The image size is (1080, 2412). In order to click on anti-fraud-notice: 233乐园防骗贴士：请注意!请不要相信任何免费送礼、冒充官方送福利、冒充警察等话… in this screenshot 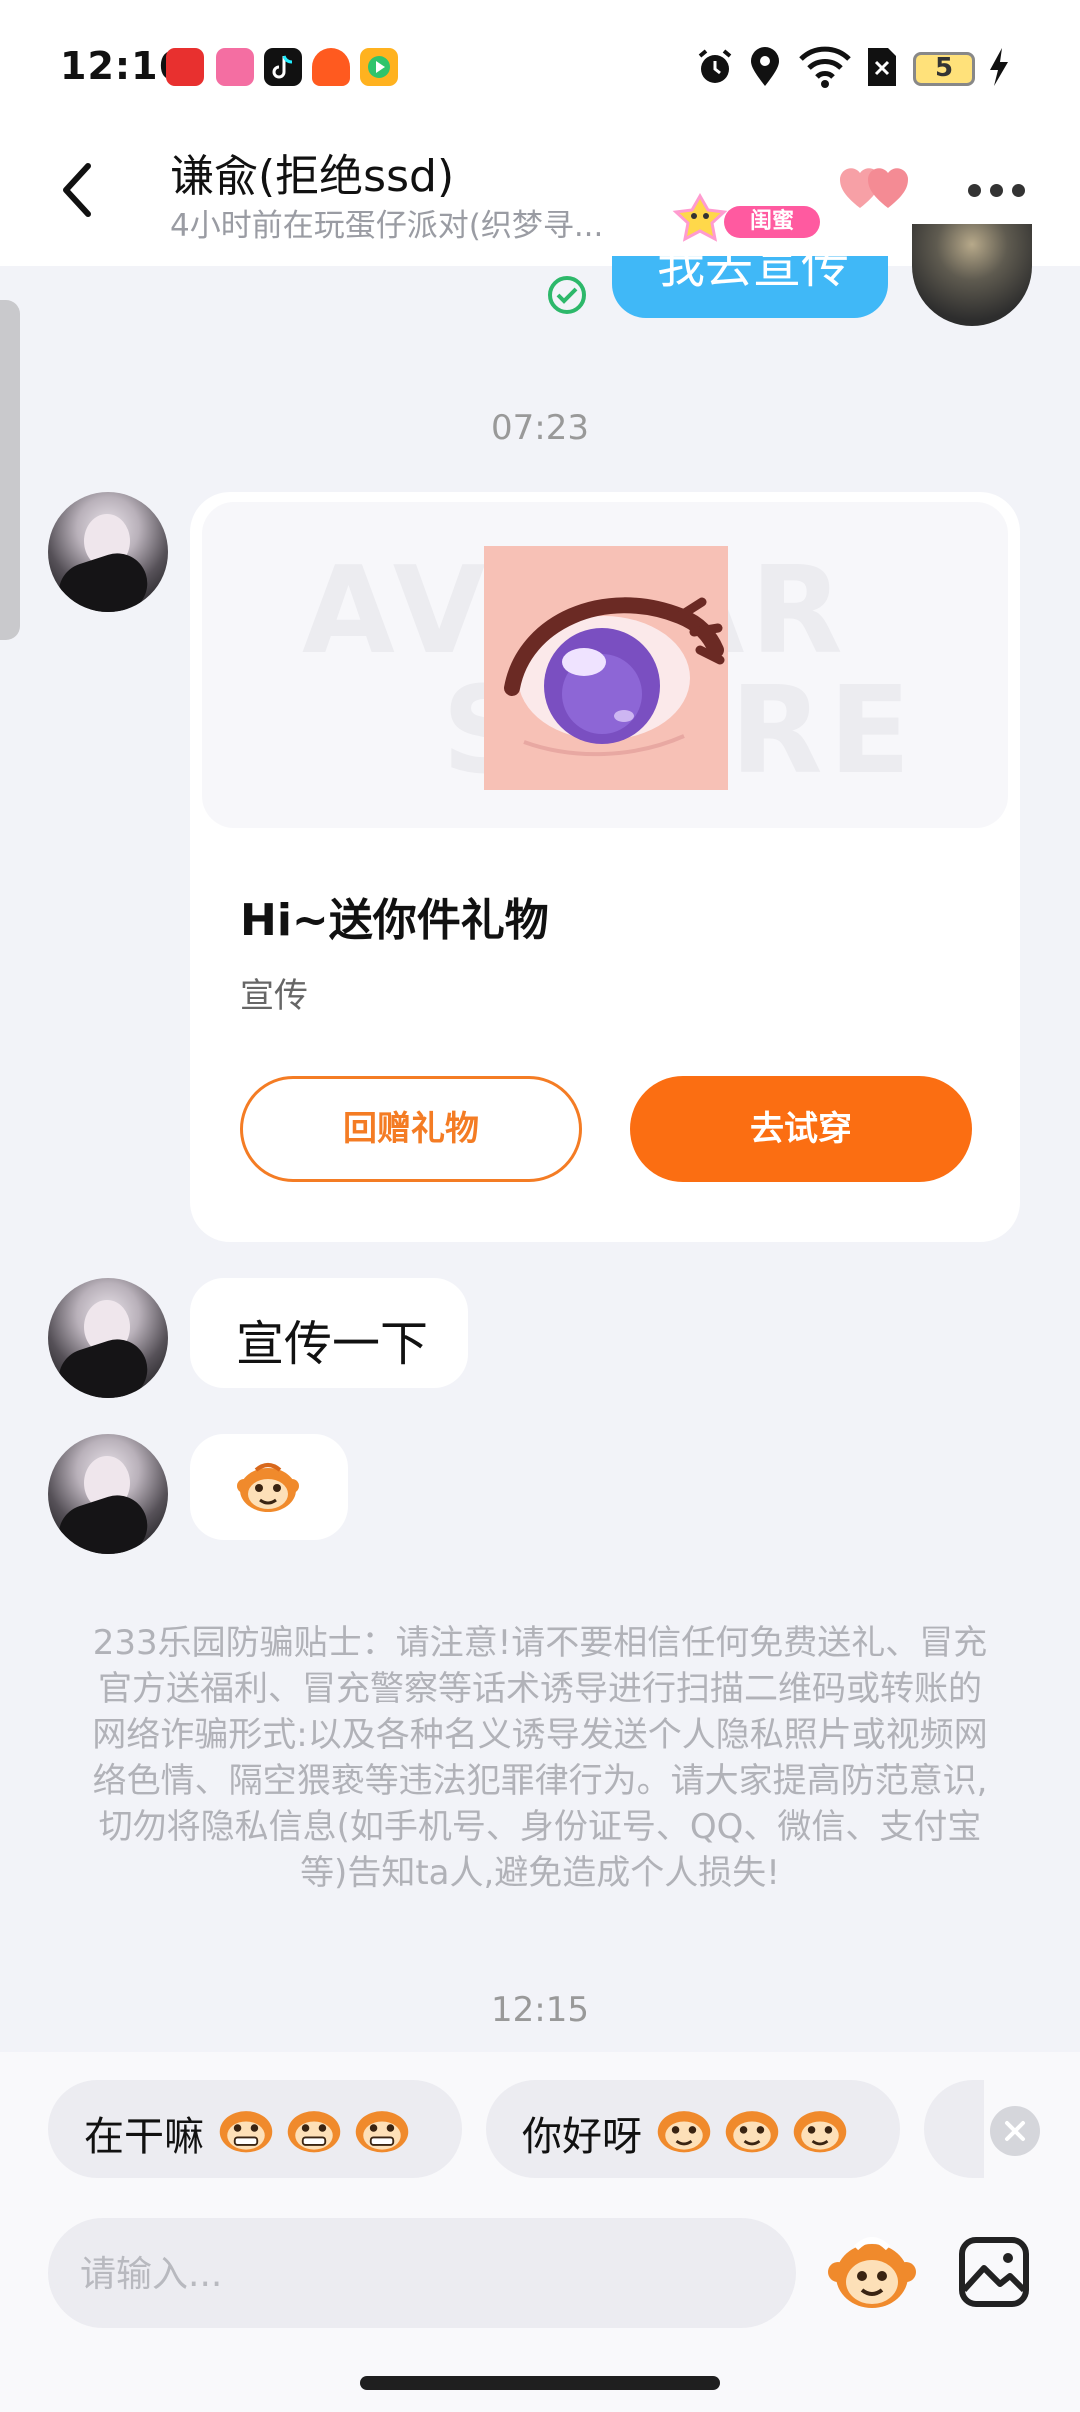, I will do `click(540, 1758)`.